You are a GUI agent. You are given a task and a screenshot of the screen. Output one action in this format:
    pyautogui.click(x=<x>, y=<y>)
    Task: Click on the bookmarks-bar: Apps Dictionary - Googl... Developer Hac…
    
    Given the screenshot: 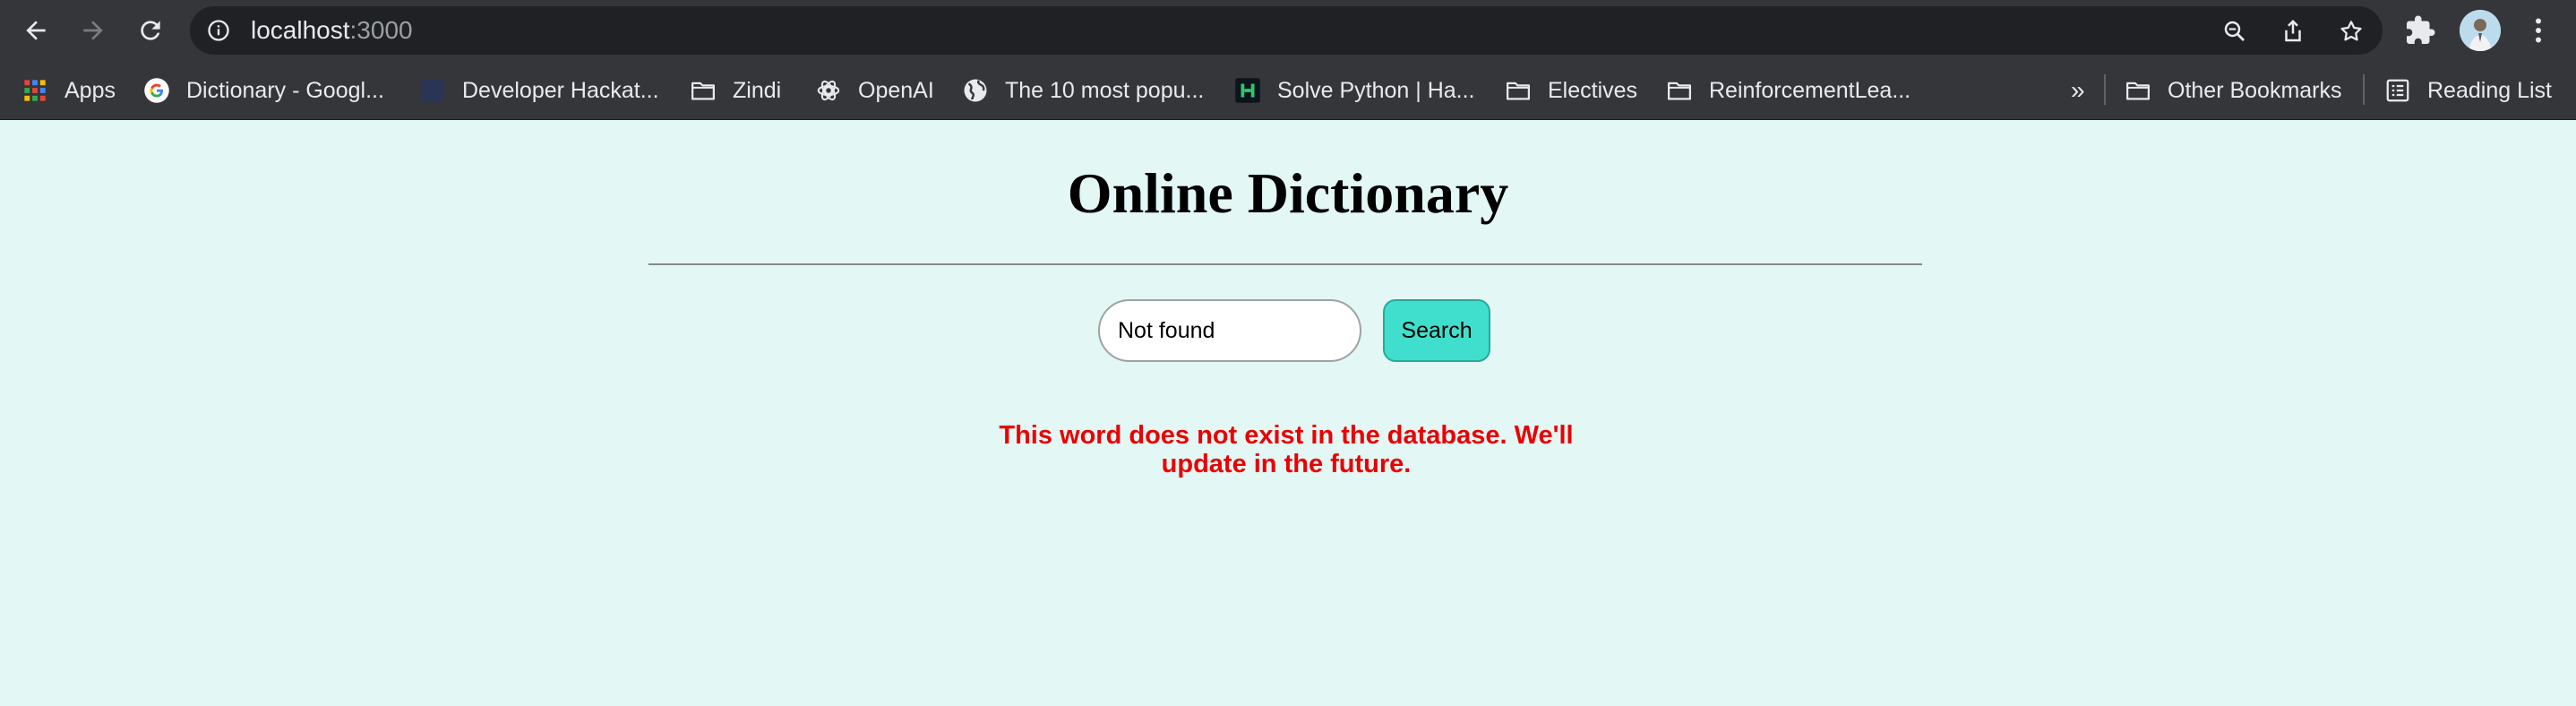 What is the action you would take?
    pyautogui.click(x=1288, y=90)
    